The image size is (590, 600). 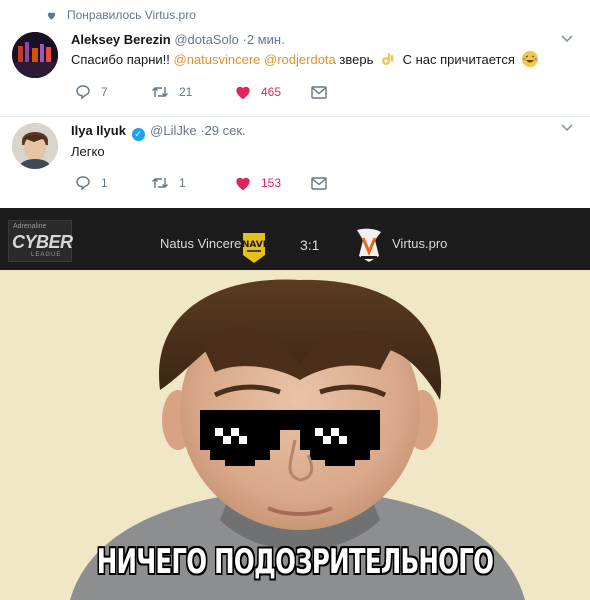 What do you see at coordinates (182, 183) in the screenshot?
I see `retweet-count: 1` at bounding box center [182, 183].